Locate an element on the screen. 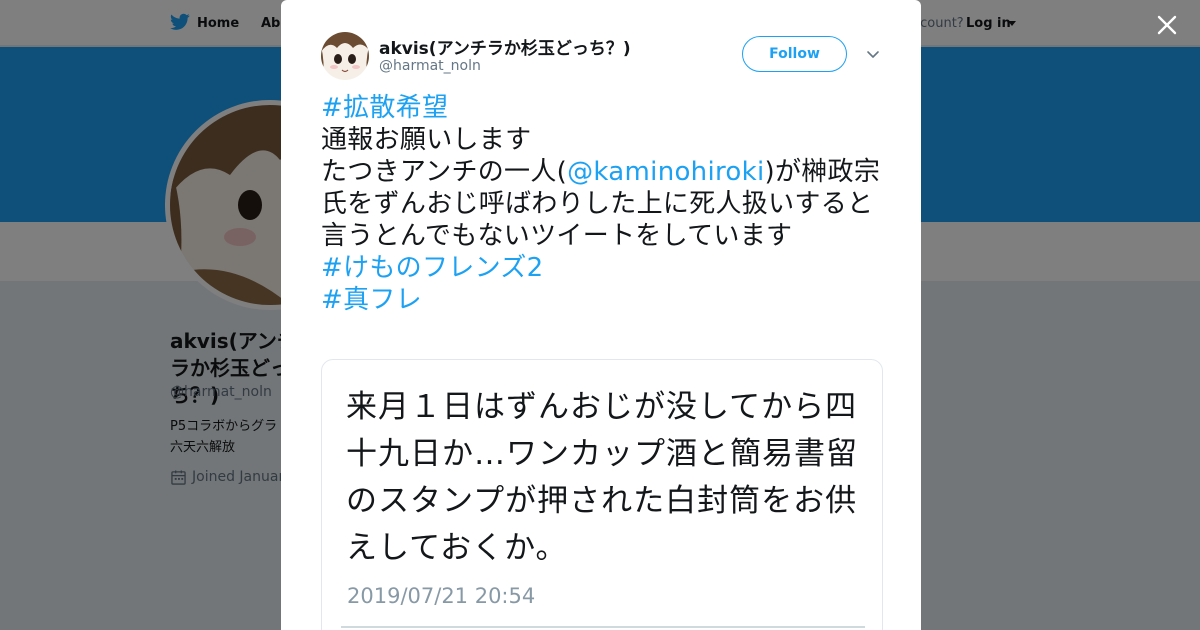 This screenshot has height=630, width=1200. chevron-down-icon is located at coordinates (873, 54).